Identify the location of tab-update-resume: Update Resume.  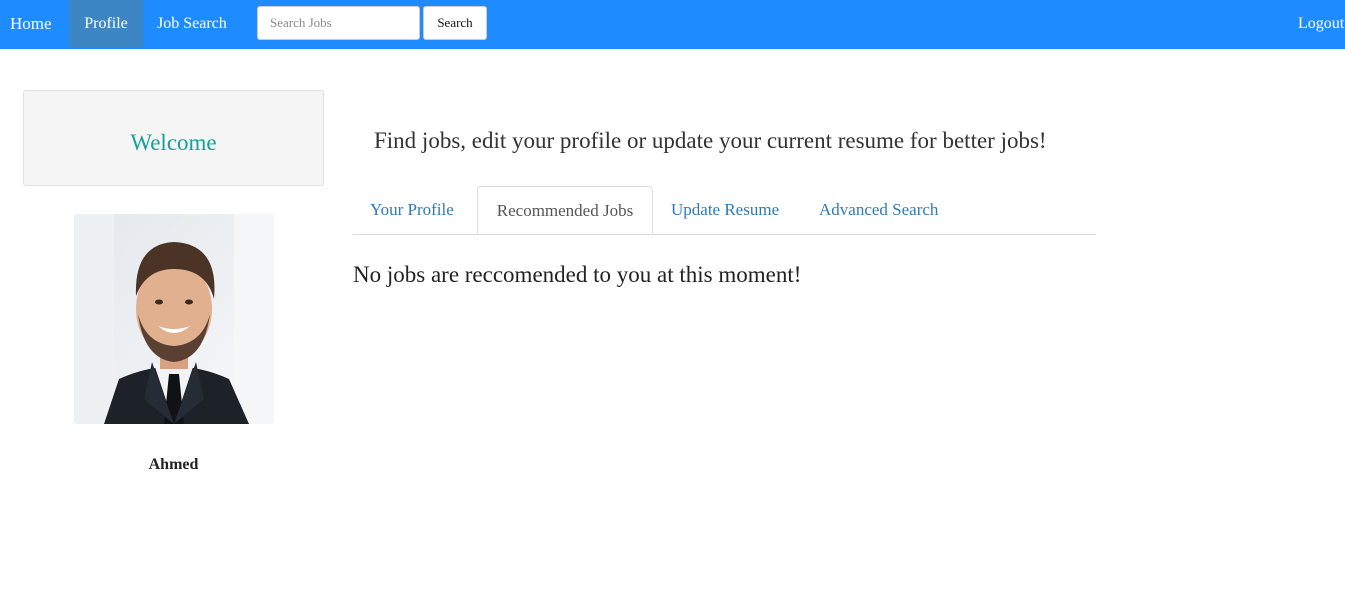
(725, 209).